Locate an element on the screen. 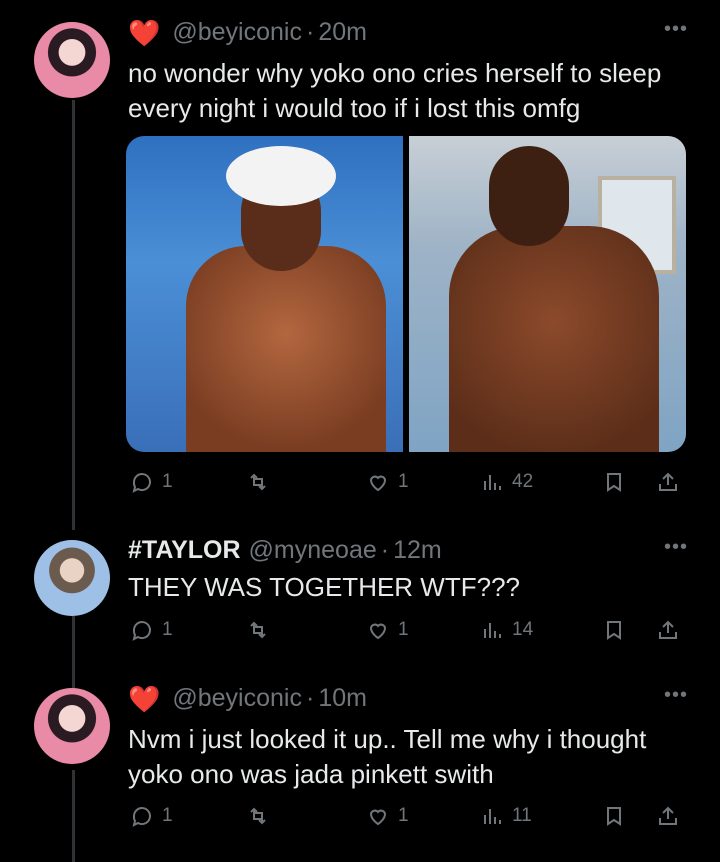  timestamp: 20m is located at coordinates (342, 32).